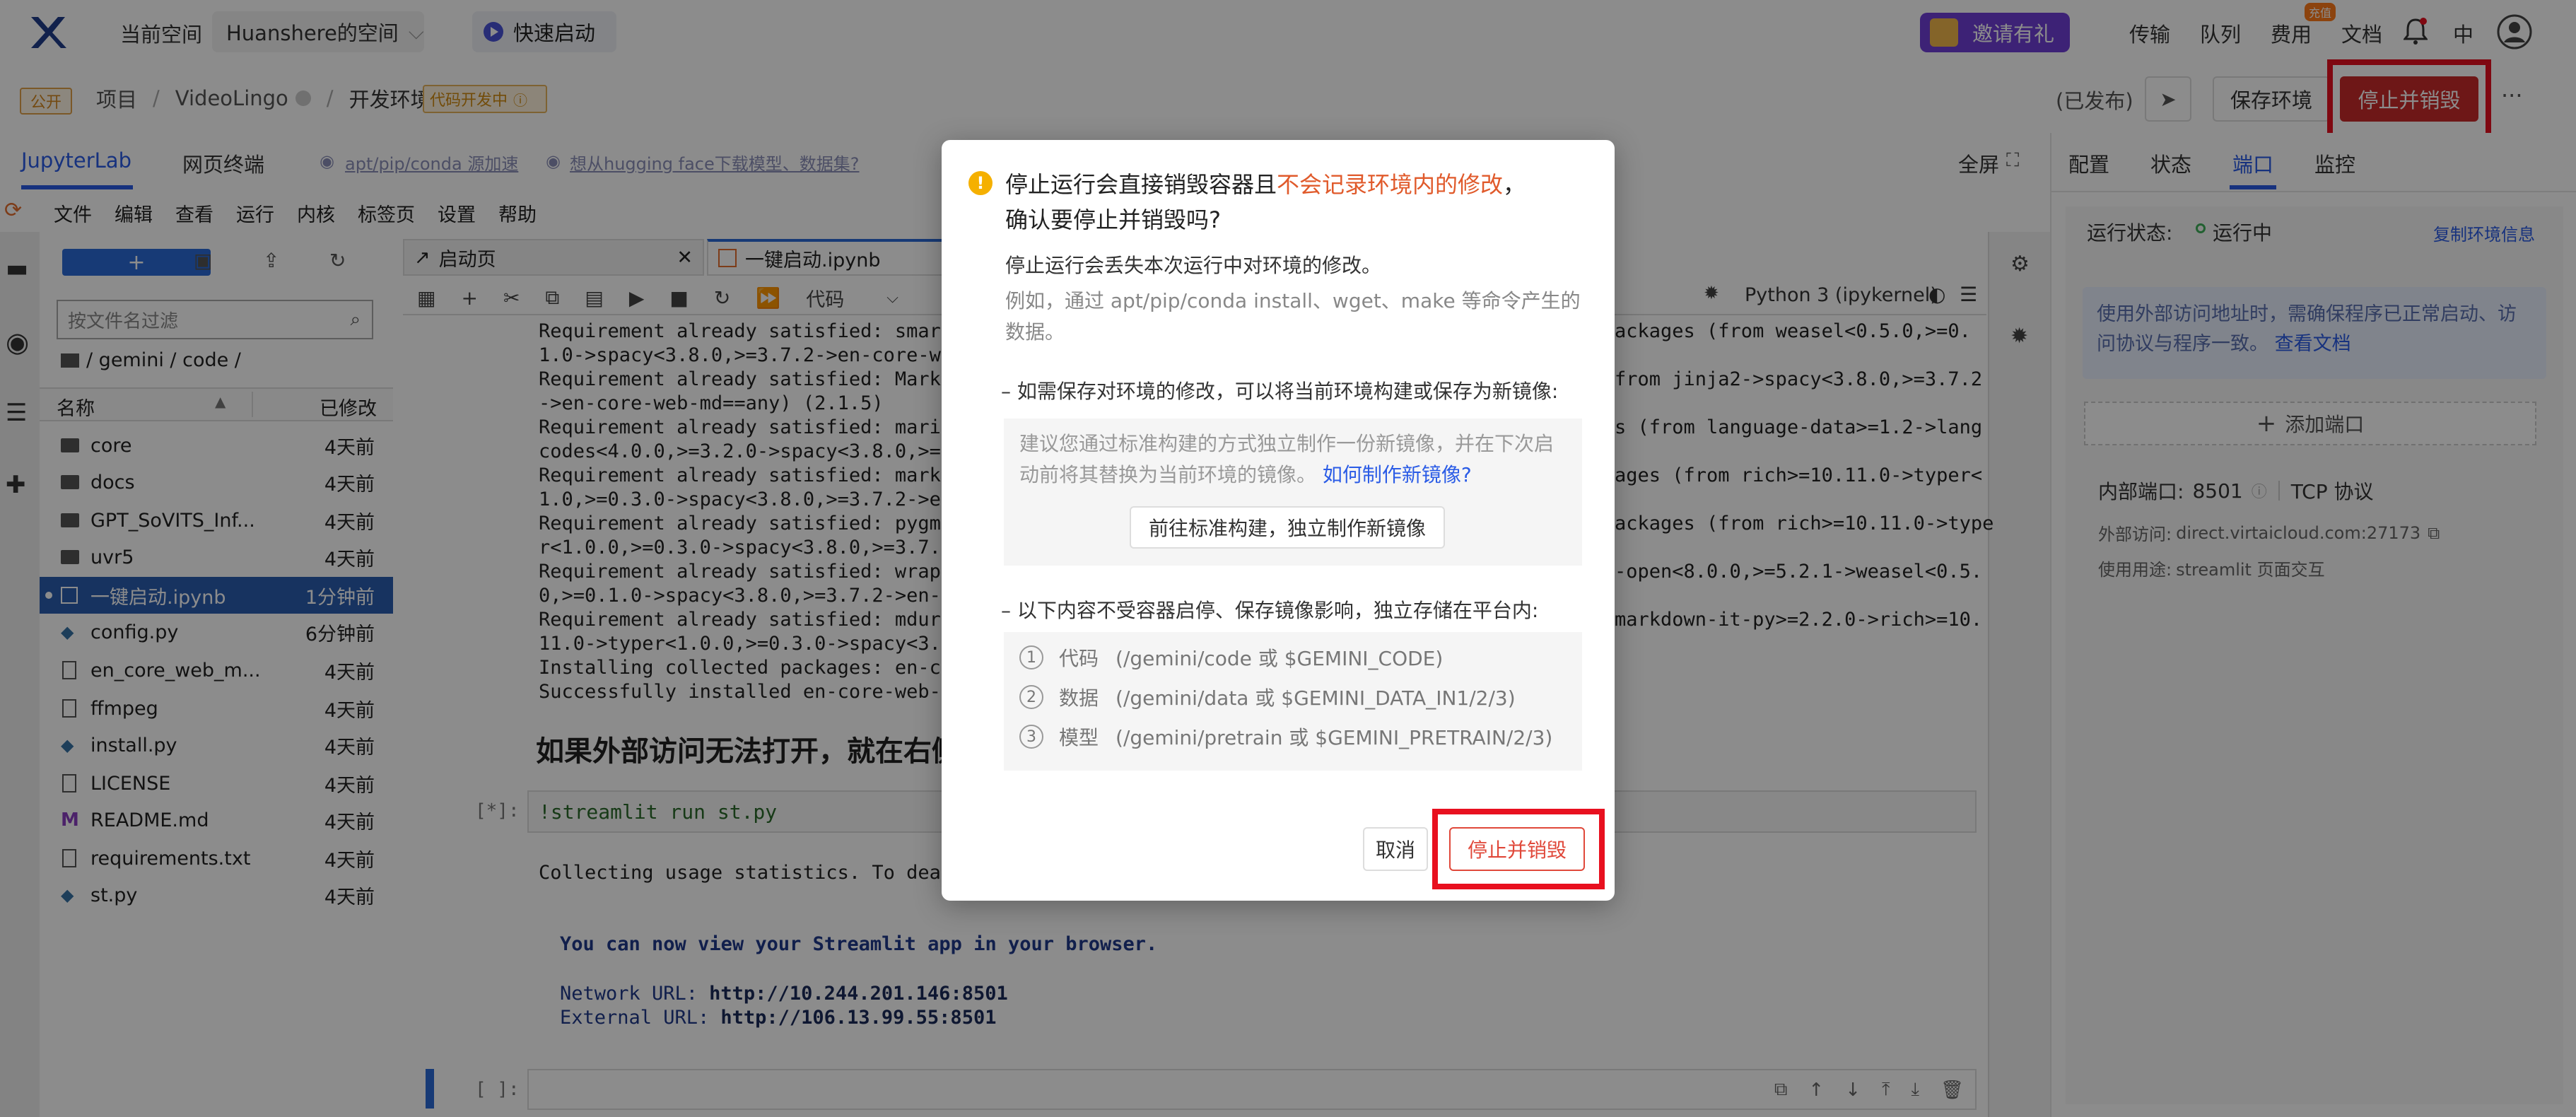 The width and height of the screenshot is (2576, 1117). Describe the element at coordinates (1514, 184) in the screenshot. I see `dialog-title-part2: ，` at that location.